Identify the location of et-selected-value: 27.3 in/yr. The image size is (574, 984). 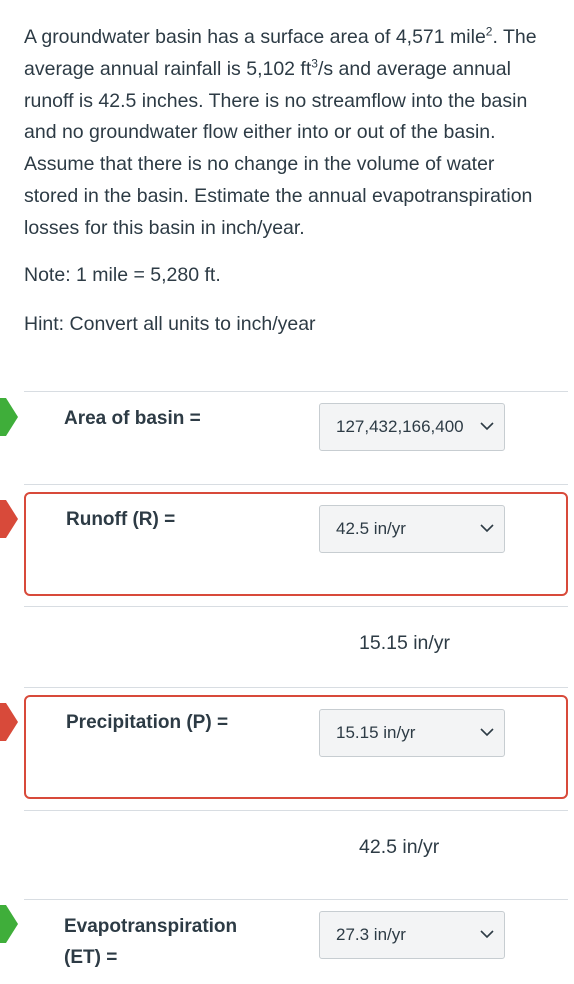
(371, 934).